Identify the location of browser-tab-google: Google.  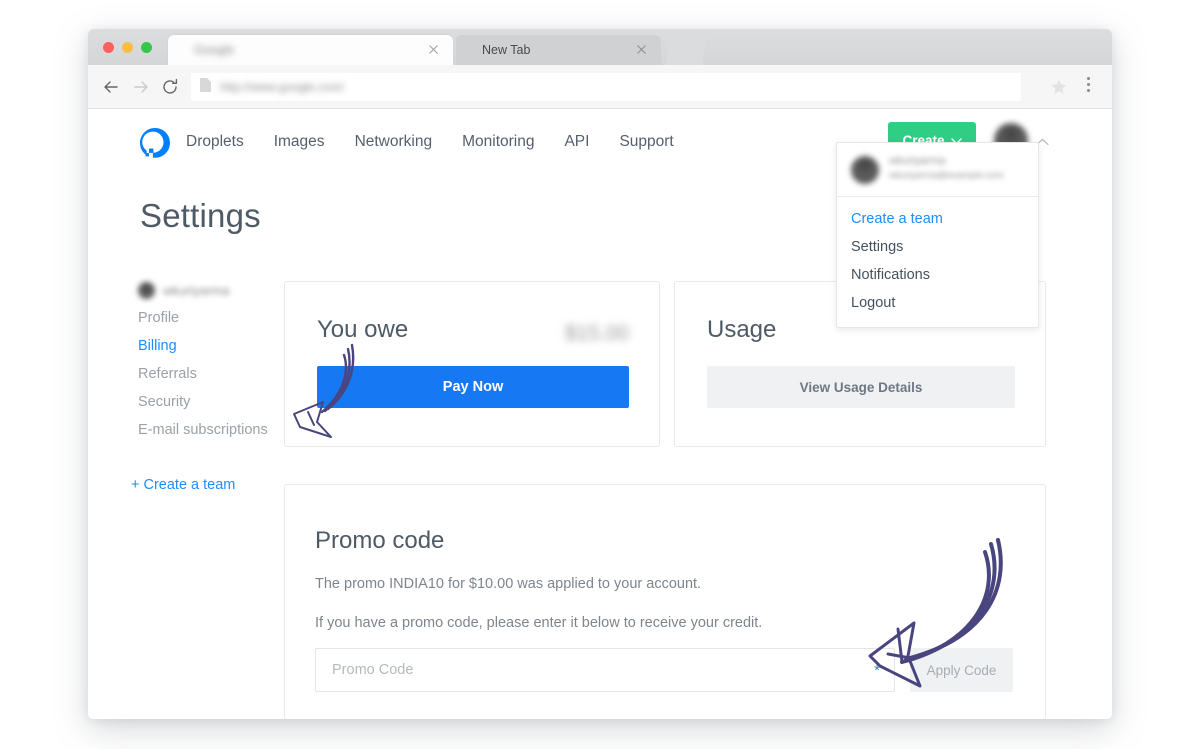
(310, 50).